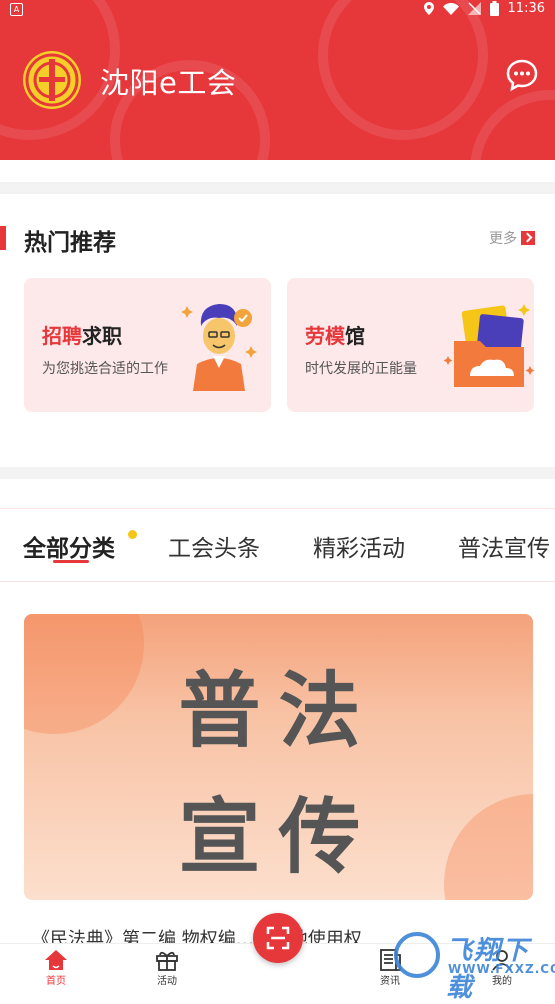 This screenshot has height=1004, width=555. What do you see at coordinates (325, 336) in the screenshot?
I see `card-title-highlight: 劳模` at bounding box center [325, 336].